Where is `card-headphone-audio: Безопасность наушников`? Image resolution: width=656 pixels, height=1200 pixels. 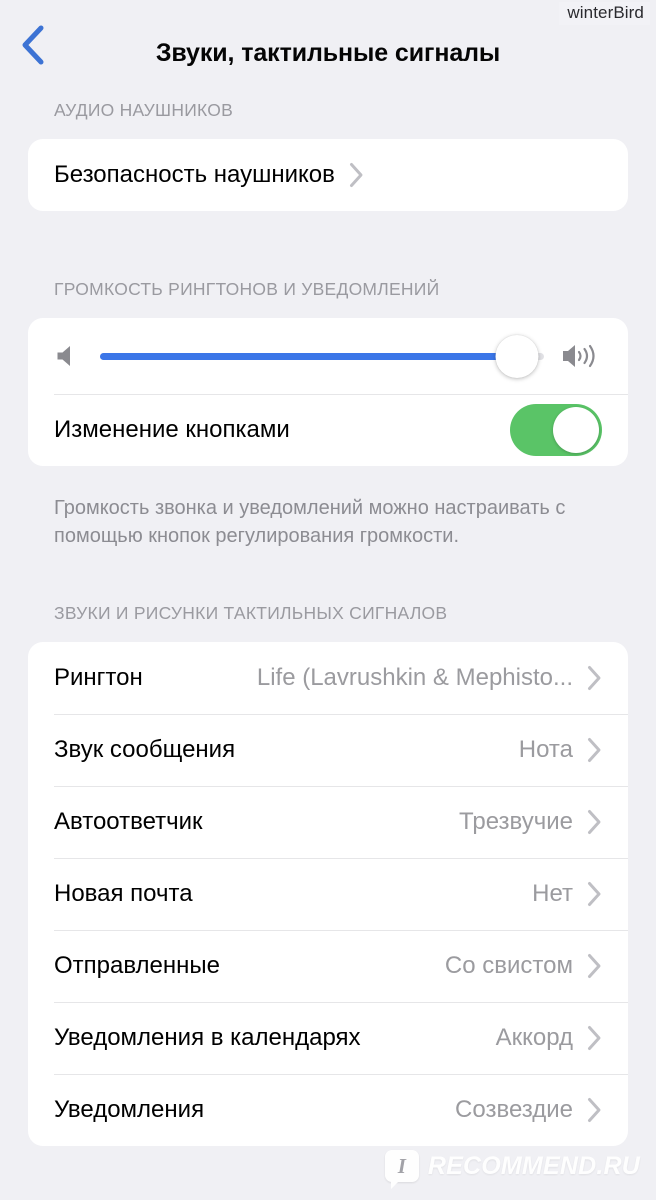 card-headphone-audio: Безопасность наушников is located at coordinates (328, 175).